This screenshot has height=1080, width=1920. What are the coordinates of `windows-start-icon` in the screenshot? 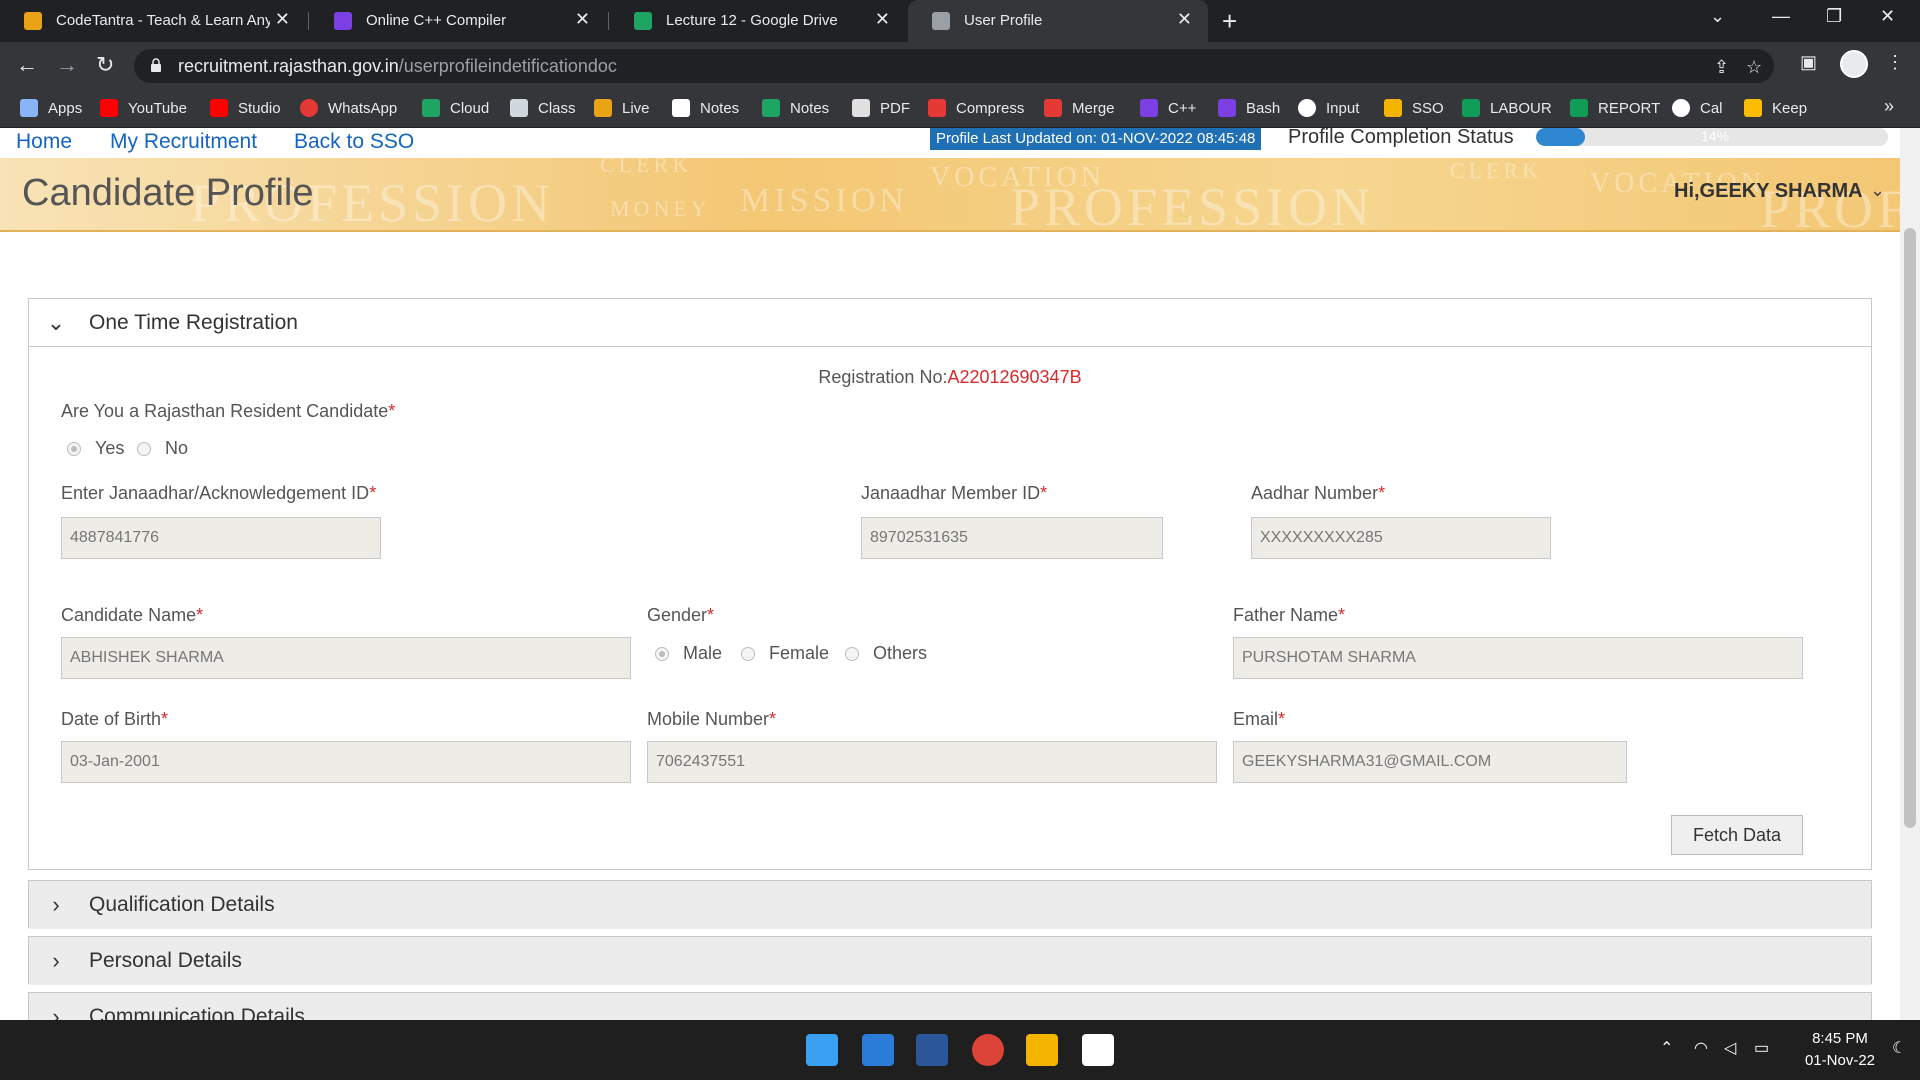 It's located at (822, 1050).